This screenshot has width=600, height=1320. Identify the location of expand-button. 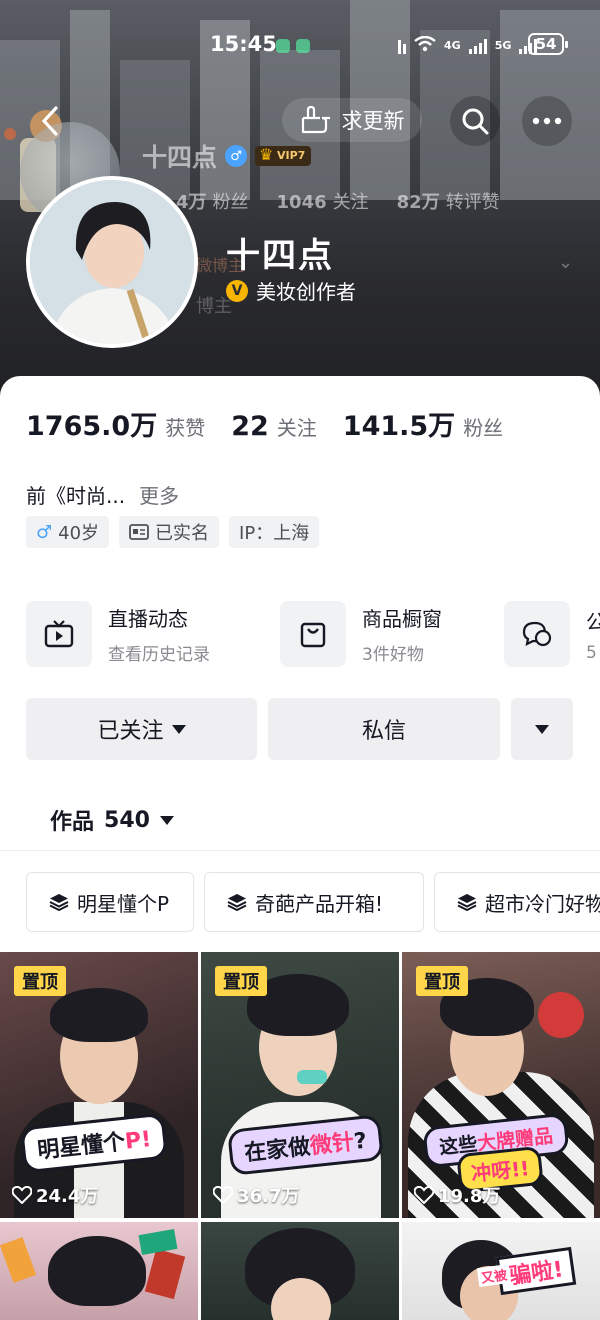
(542, 729).